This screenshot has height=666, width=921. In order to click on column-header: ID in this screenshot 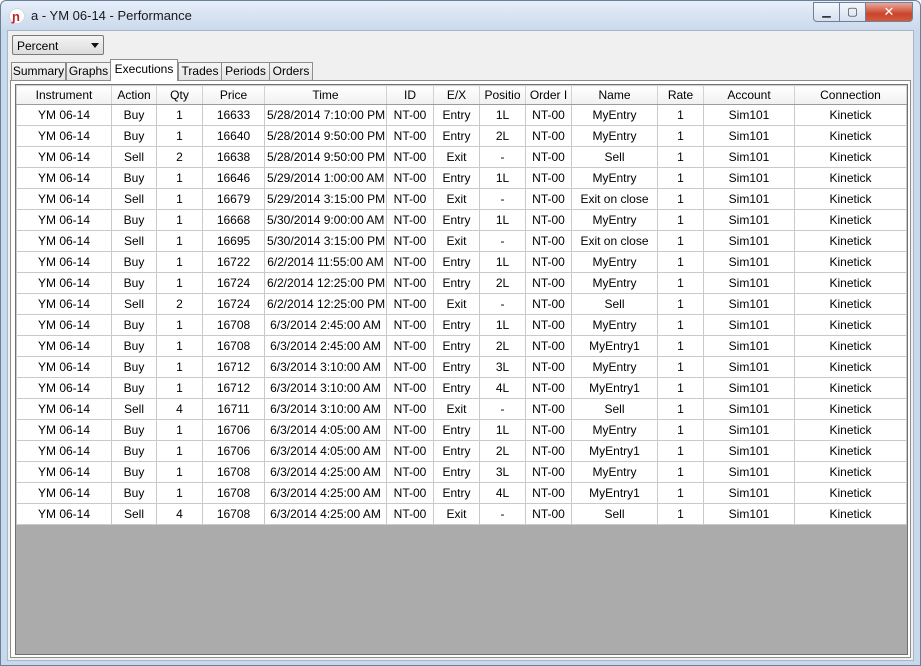, I will do `click(410, 95)`.